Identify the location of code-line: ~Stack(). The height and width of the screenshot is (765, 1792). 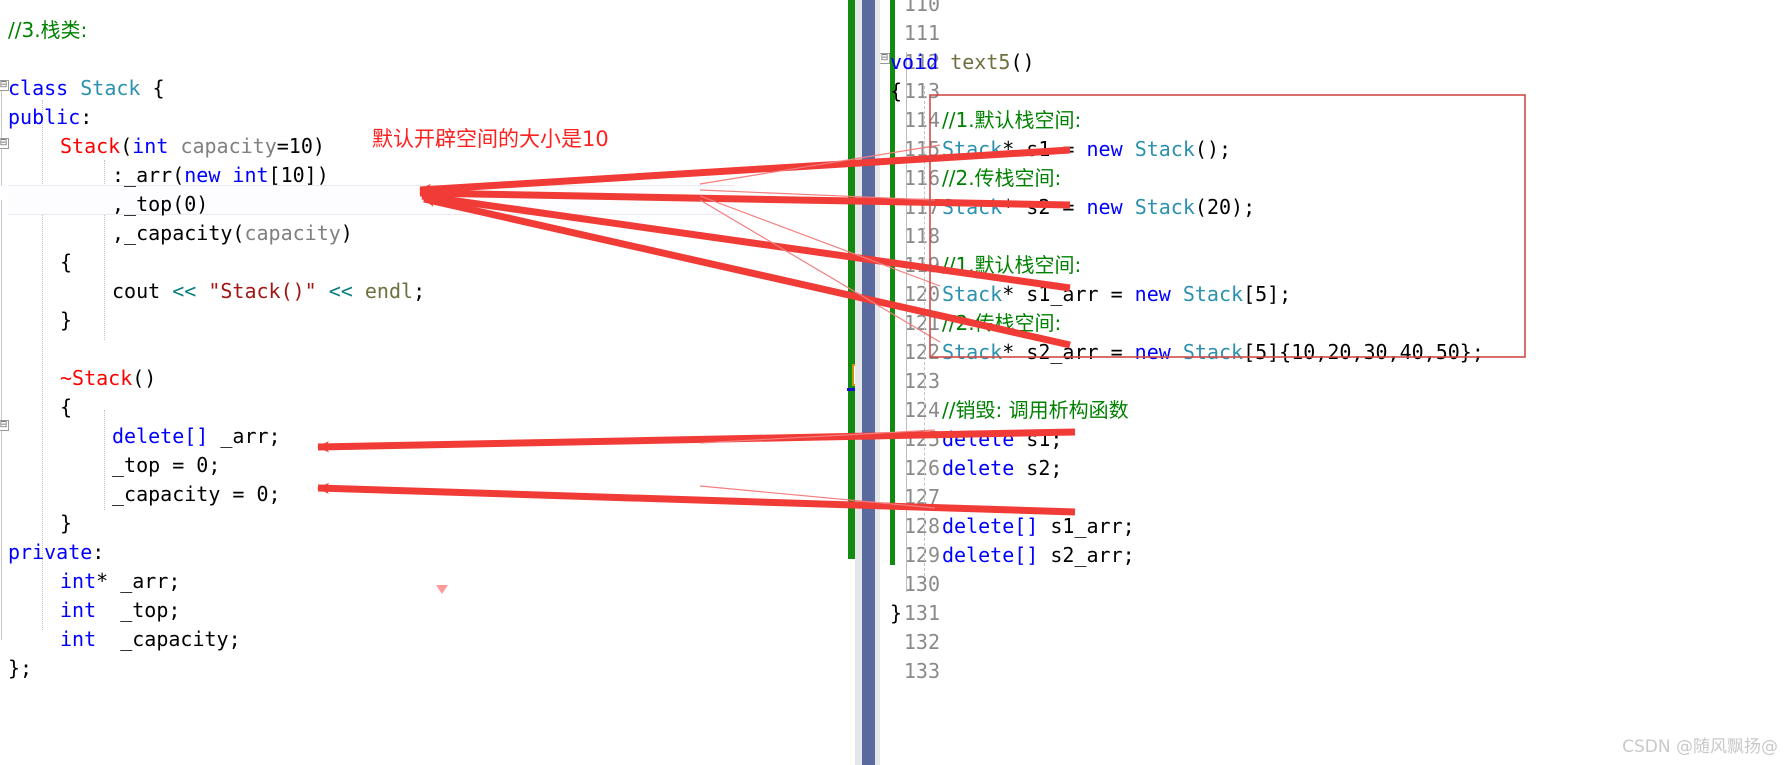
(108, 378).